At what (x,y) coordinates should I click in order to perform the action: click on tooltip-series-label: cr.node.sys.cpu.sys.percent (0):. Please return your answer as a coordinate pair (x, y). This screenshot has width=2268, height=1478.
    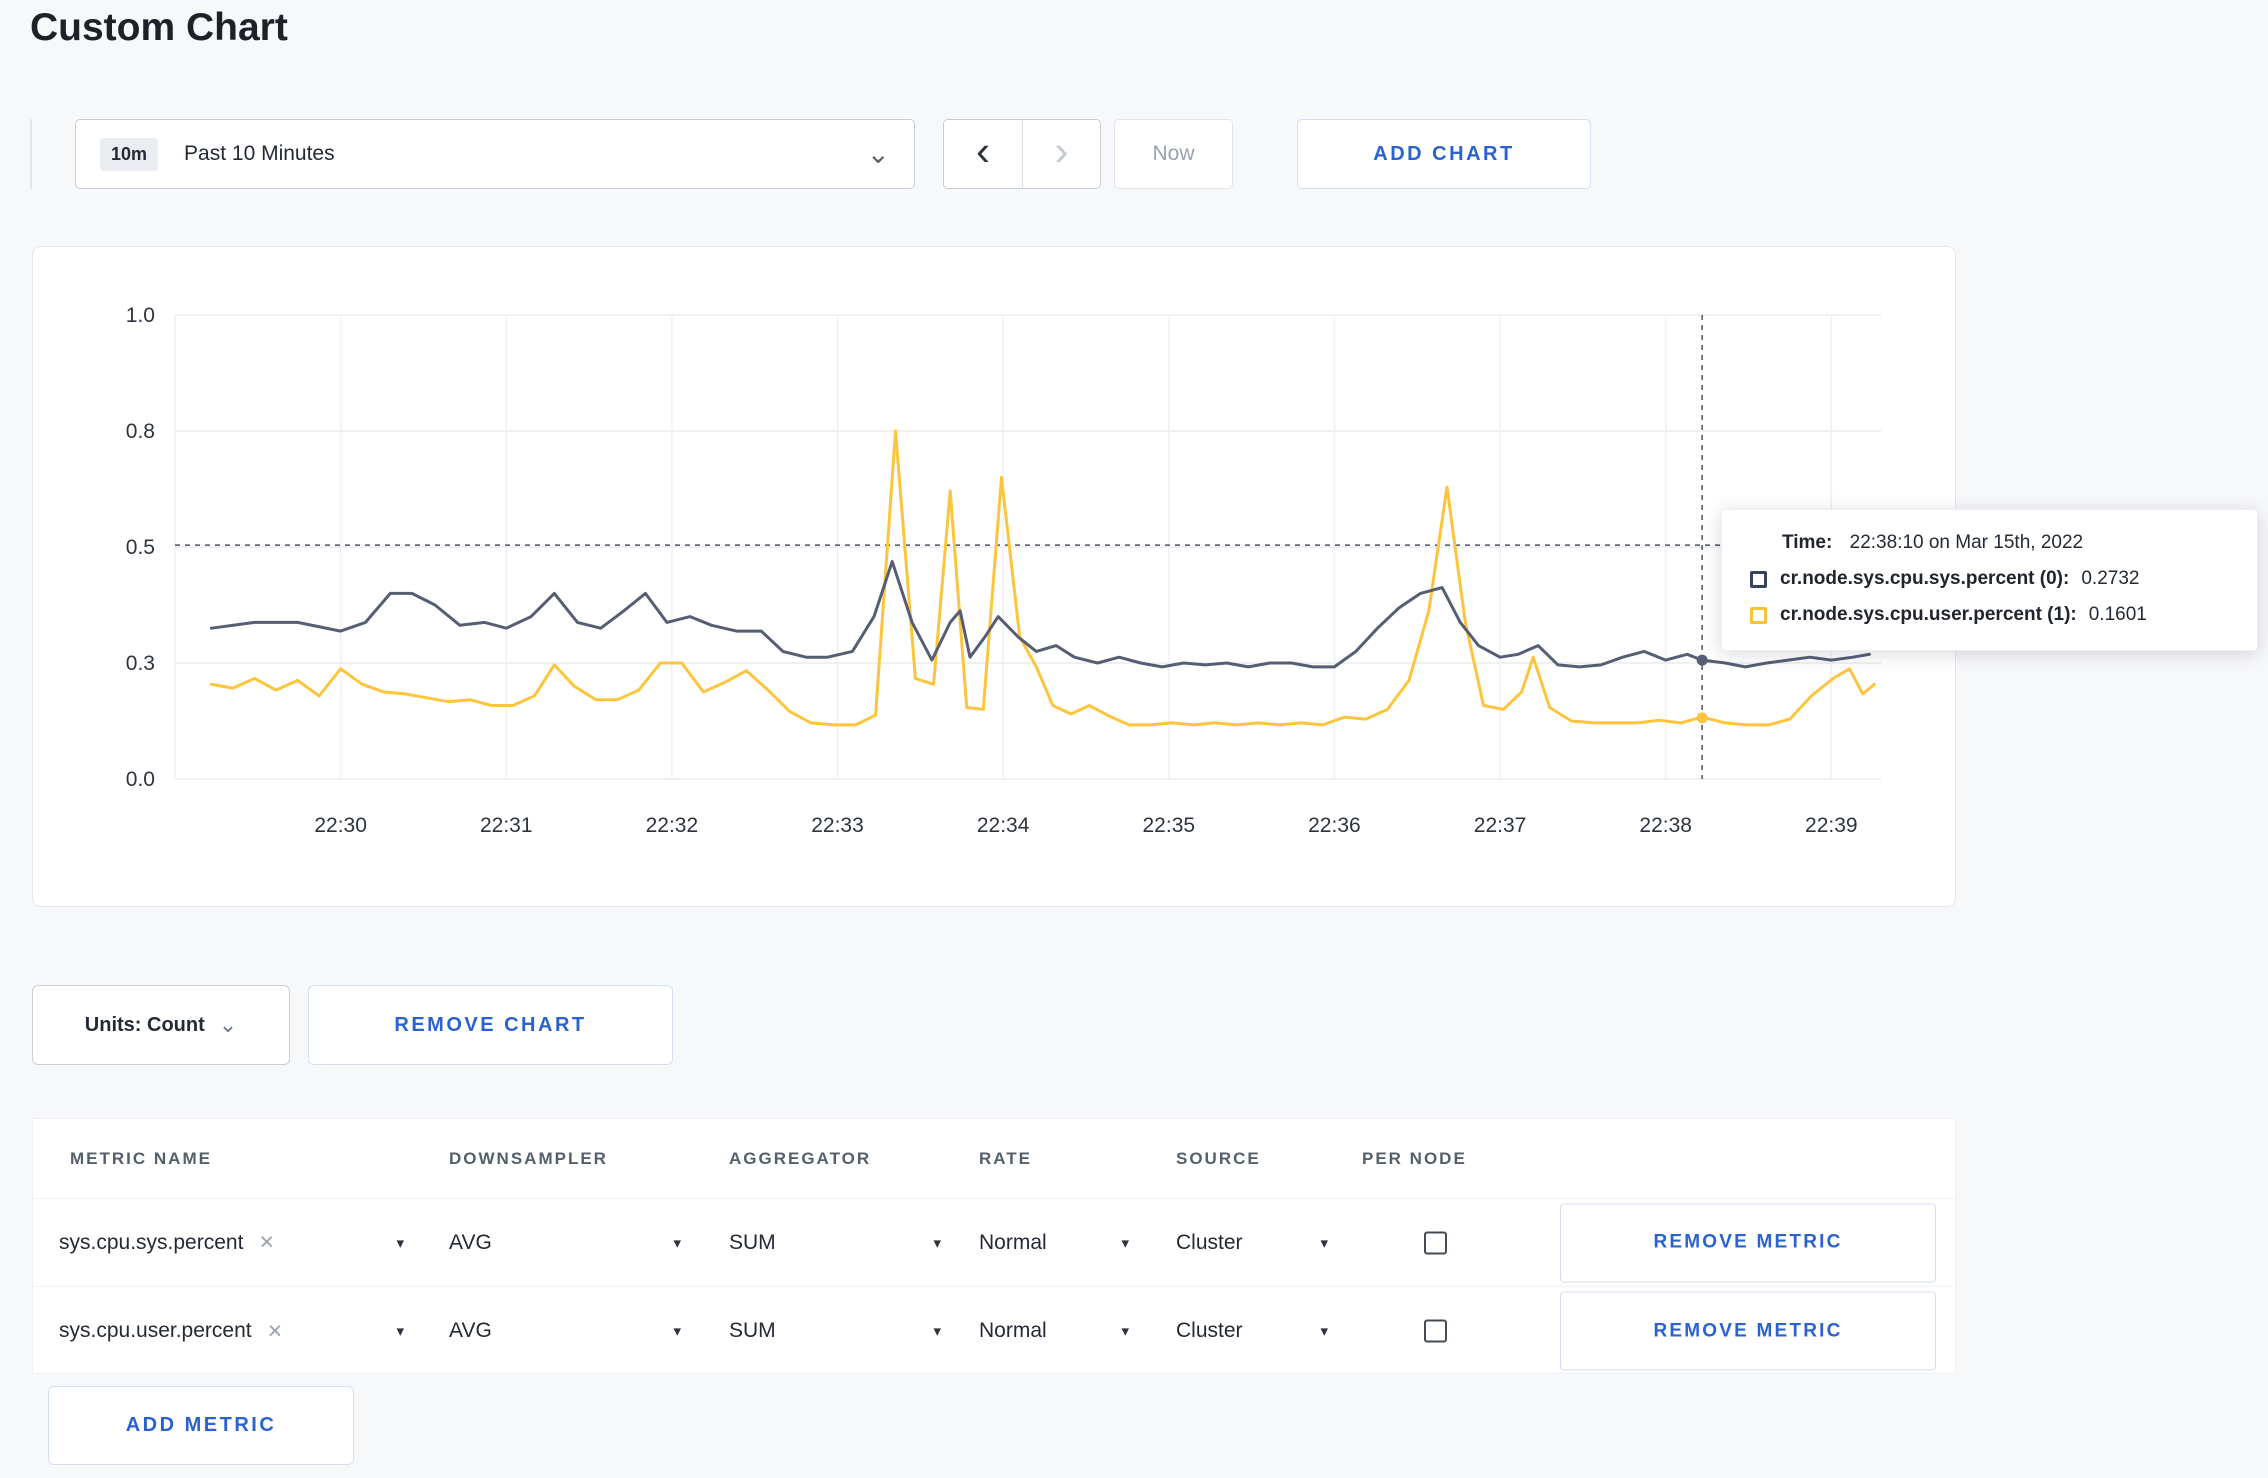
    Looking at the image, I should click on (1925, 578).